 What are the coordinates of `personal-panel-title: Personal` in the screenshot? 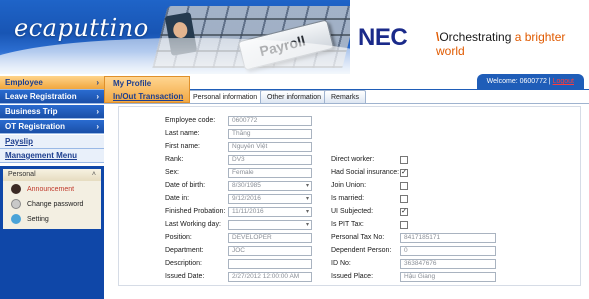 It's located at (22, 174).